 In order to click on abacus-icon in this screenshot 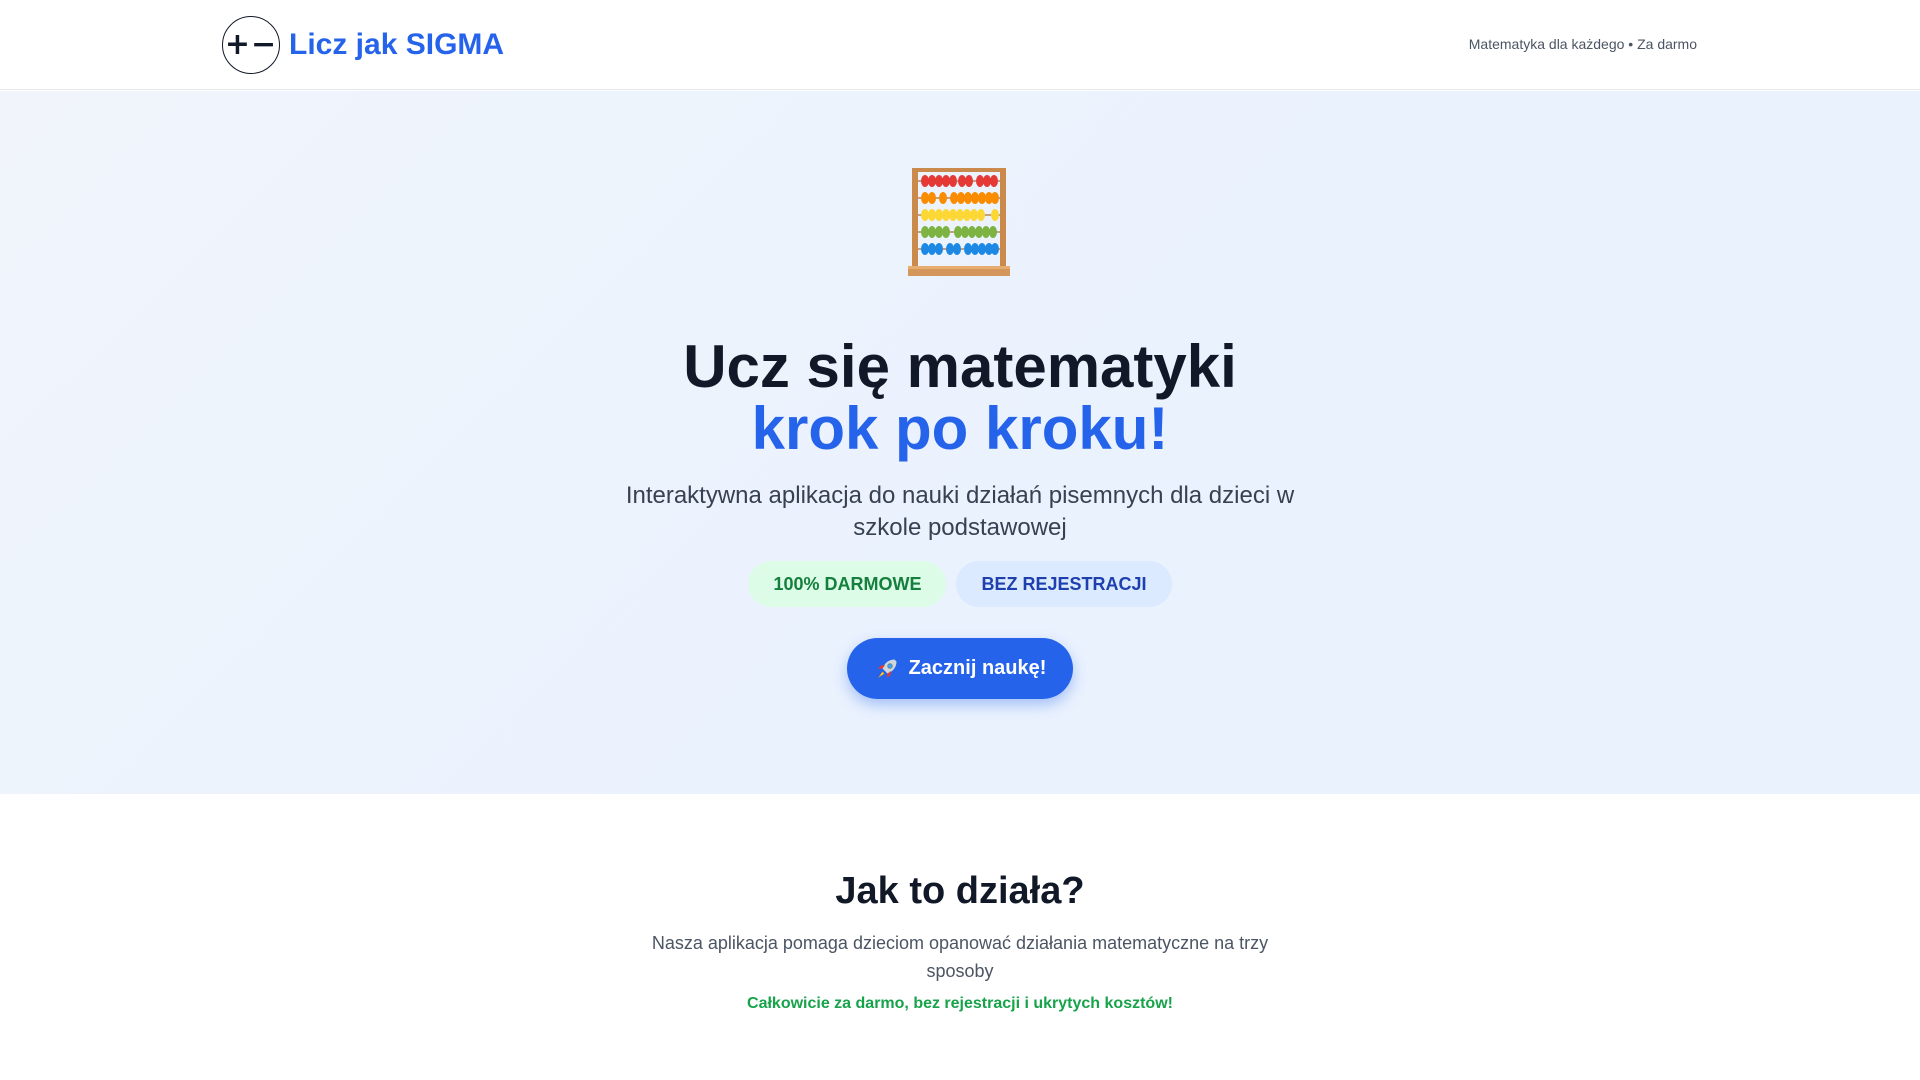, I will do `click(959, 222)`.